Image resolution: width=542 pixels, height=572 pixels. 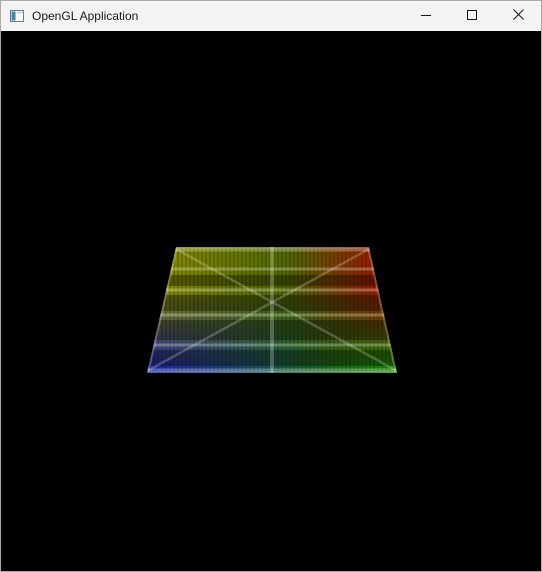 I want to click on app-window-icon, so click(x=17, y=16).